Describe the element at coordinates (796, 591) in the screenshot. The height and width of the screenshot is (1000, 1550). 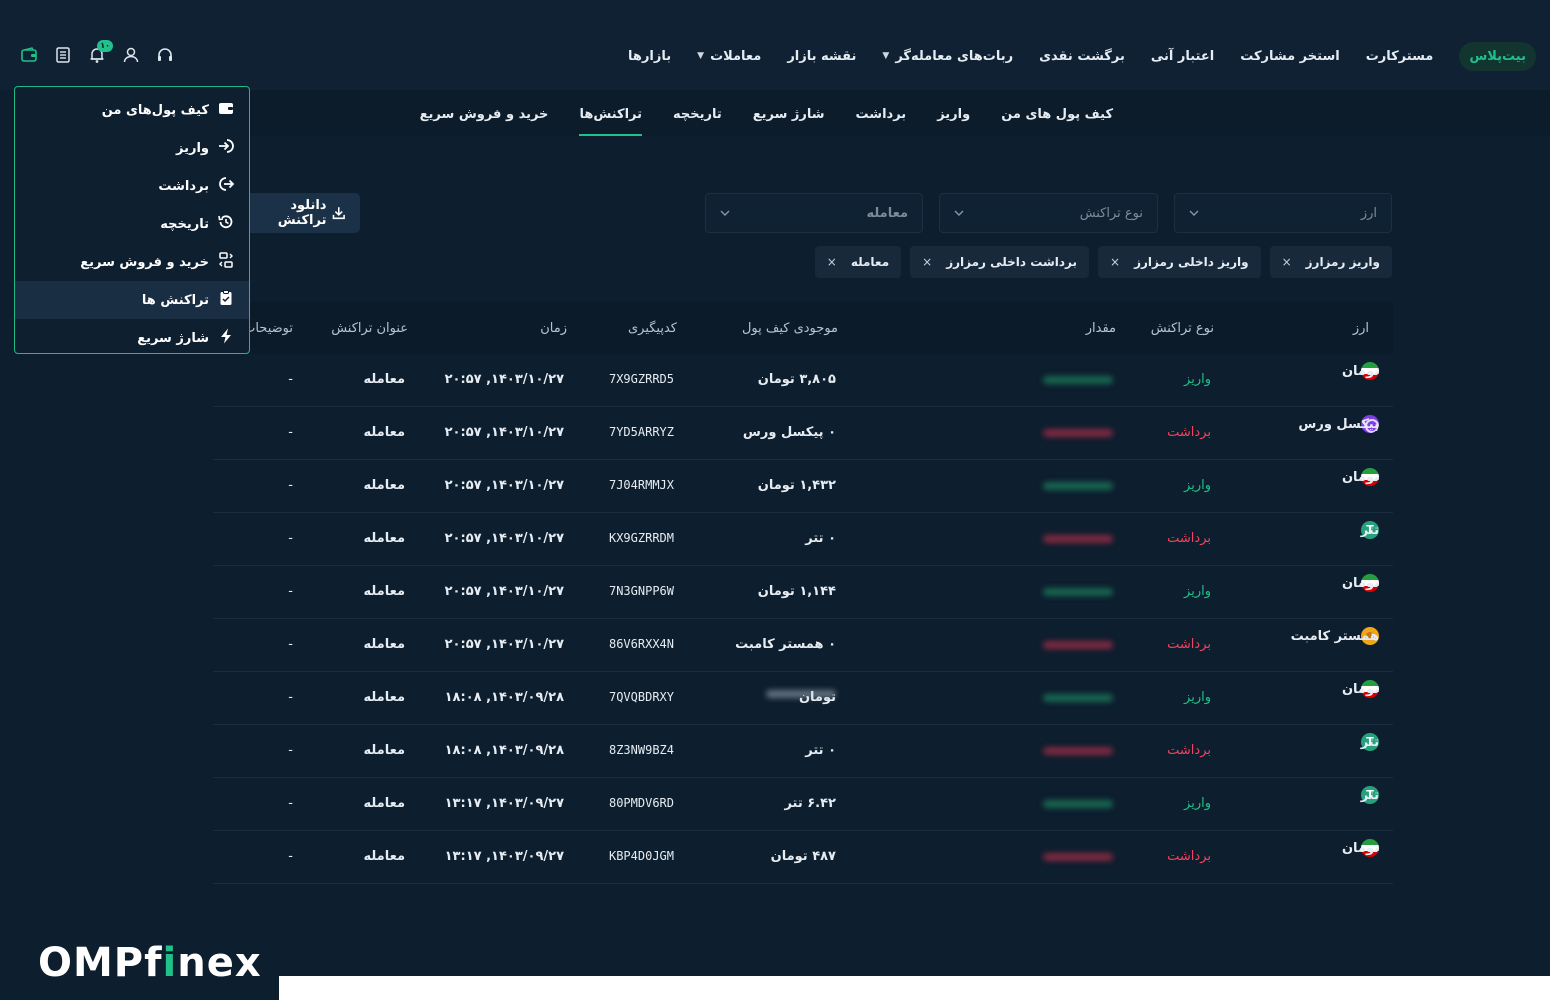
I see `balance-value: ۱,۱۴۴ تومان` at that location.